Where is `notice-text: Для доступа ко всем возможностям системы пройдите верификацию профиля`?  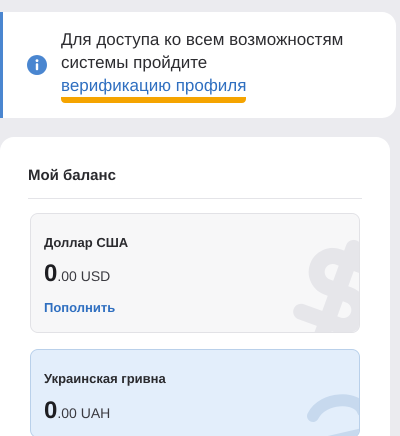 notice-text: Для доступа ко всем возможностям системы пройдите верификацию профиля is located at coordinates (222, 65).